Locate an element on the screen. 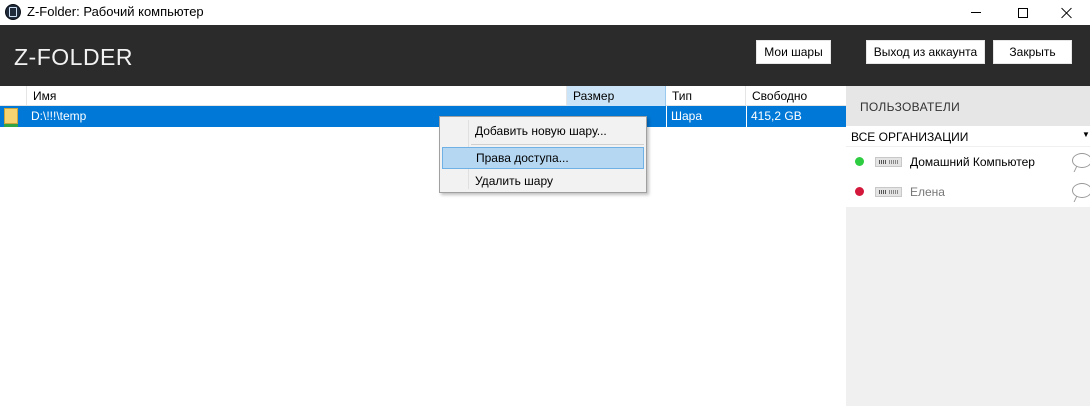 The height and width of the screenshot is (406, 1090). user-item-home-computer: Домашний Компьютер is located at coordinates (968, 162).